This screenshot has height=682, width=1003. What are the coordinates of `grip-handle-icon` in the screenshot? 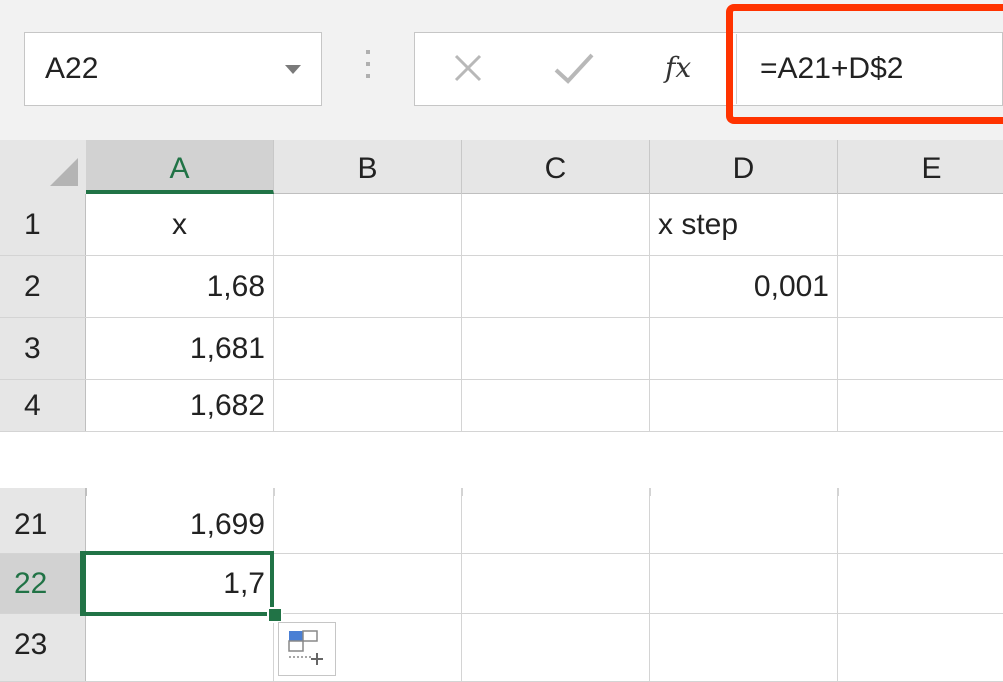 It's located at (368, 70).